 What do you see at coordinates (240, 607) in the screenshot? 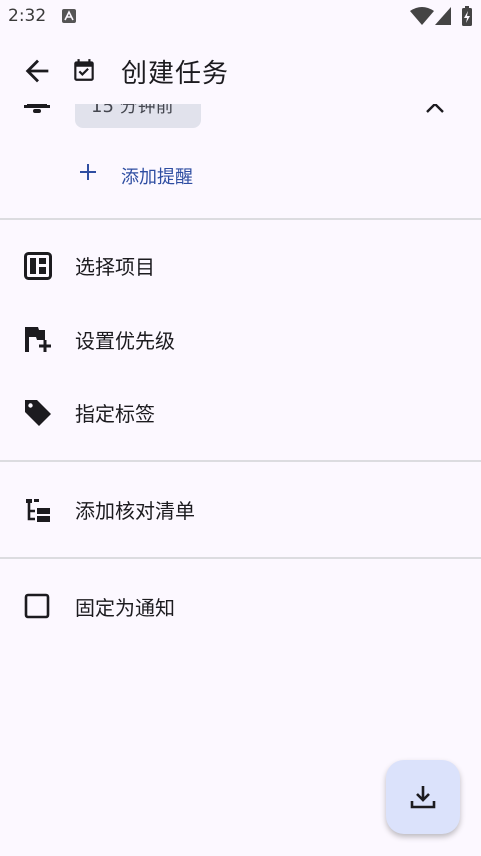
I see `pin-notification-row: 固定为通知` at bounding box center [240, 607].